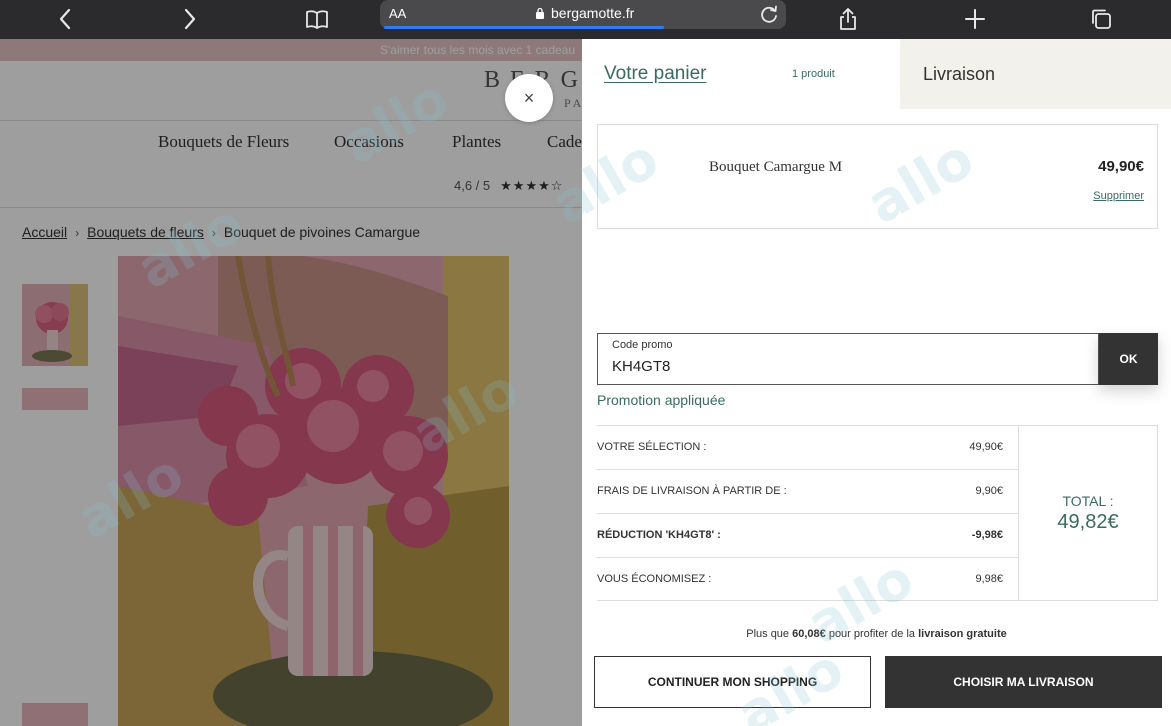 Image resolution: width=1171 pixels, height=726 pixels. What do you see at coordinates (593, 13) in the screenshot?
I see `url-domain: bergamotte.fr` at bounding box center [593, 13].